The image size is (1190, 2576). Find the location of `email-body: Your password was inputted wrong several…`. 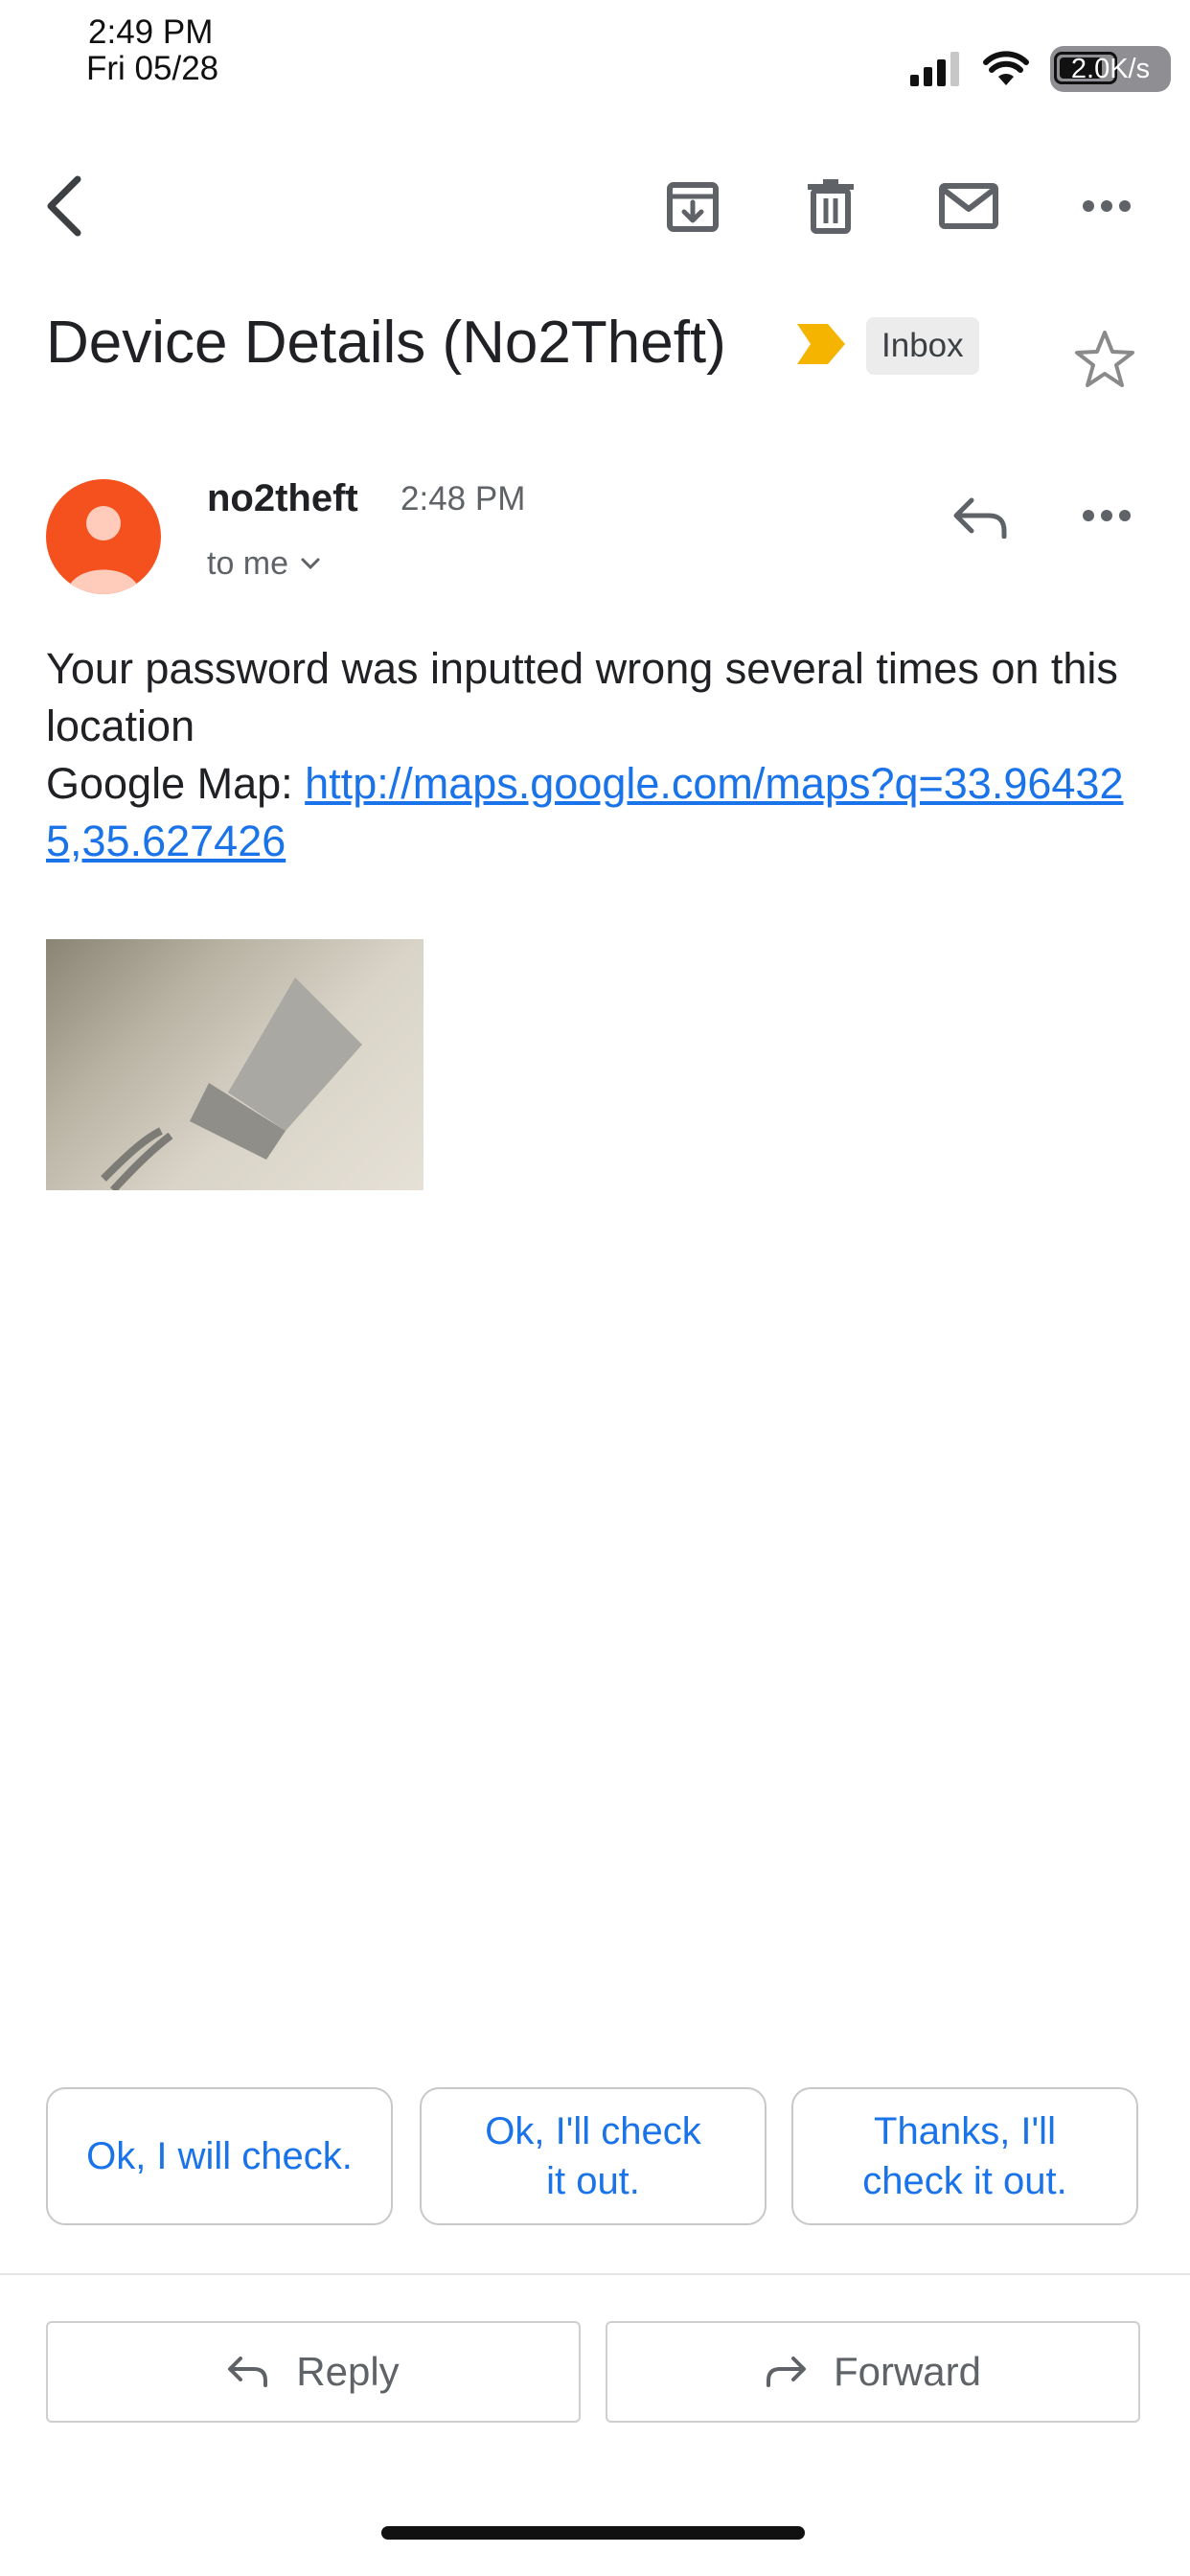

email-body: Your password was inputted wrong several… is located at coordinates (592, 755).